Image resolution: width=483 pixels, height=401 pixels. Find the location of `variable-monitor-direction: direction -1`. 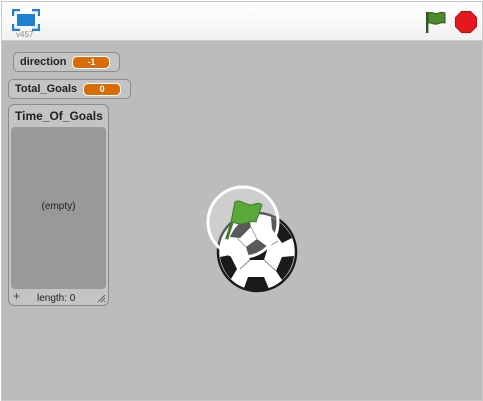

variable-monitor-direction: direction -1 is located at coordinates (66, 62).